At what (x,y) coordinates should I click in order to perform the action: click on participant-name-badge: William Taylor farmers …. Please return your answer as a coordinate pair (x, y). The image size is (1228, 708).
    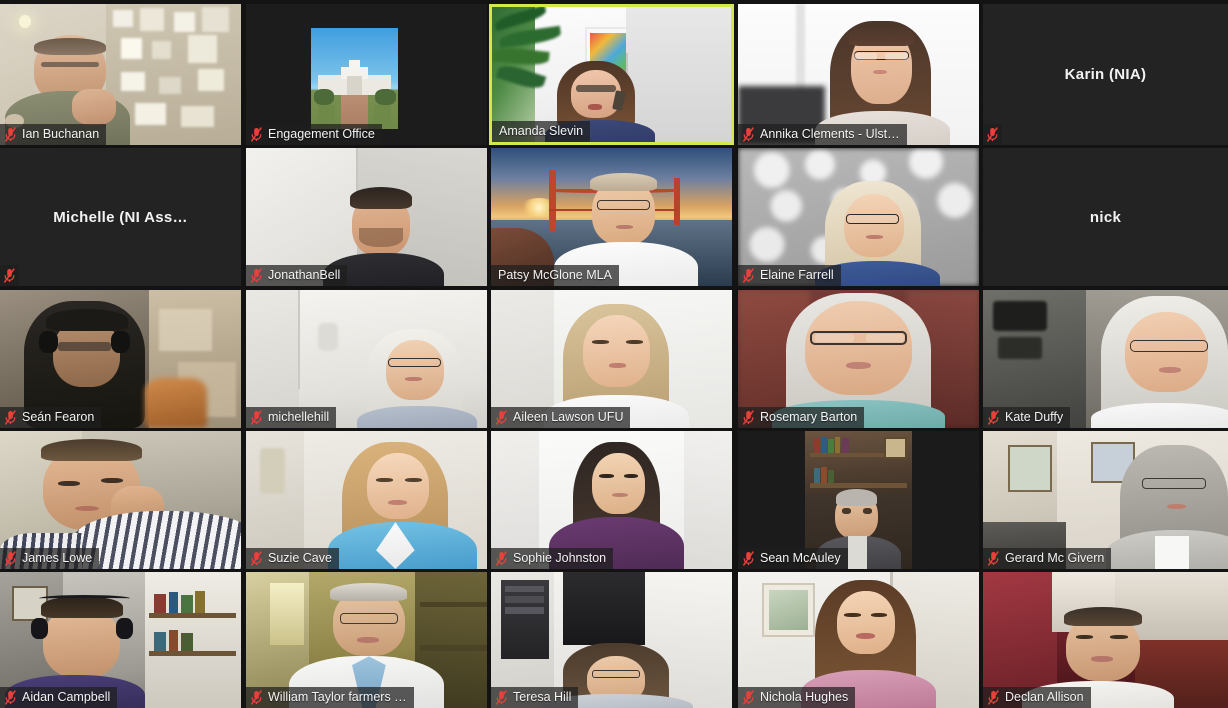
    Looking at the image, I should click on (330, 697).